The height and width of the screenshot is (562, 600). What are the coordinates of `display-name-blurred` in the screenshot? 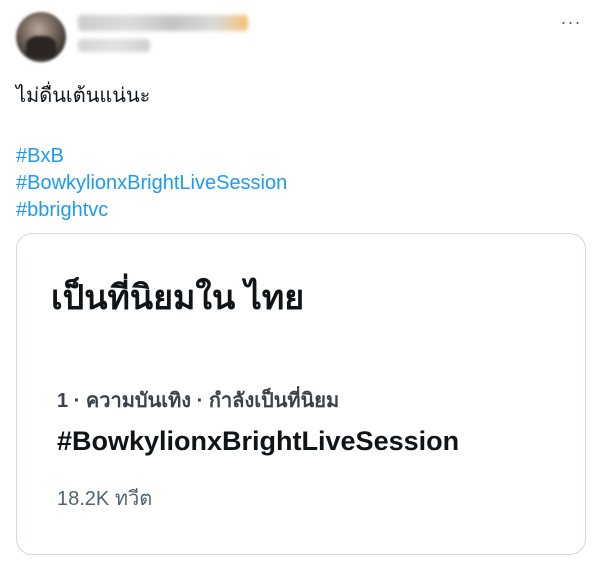 It's located at (163, 23).